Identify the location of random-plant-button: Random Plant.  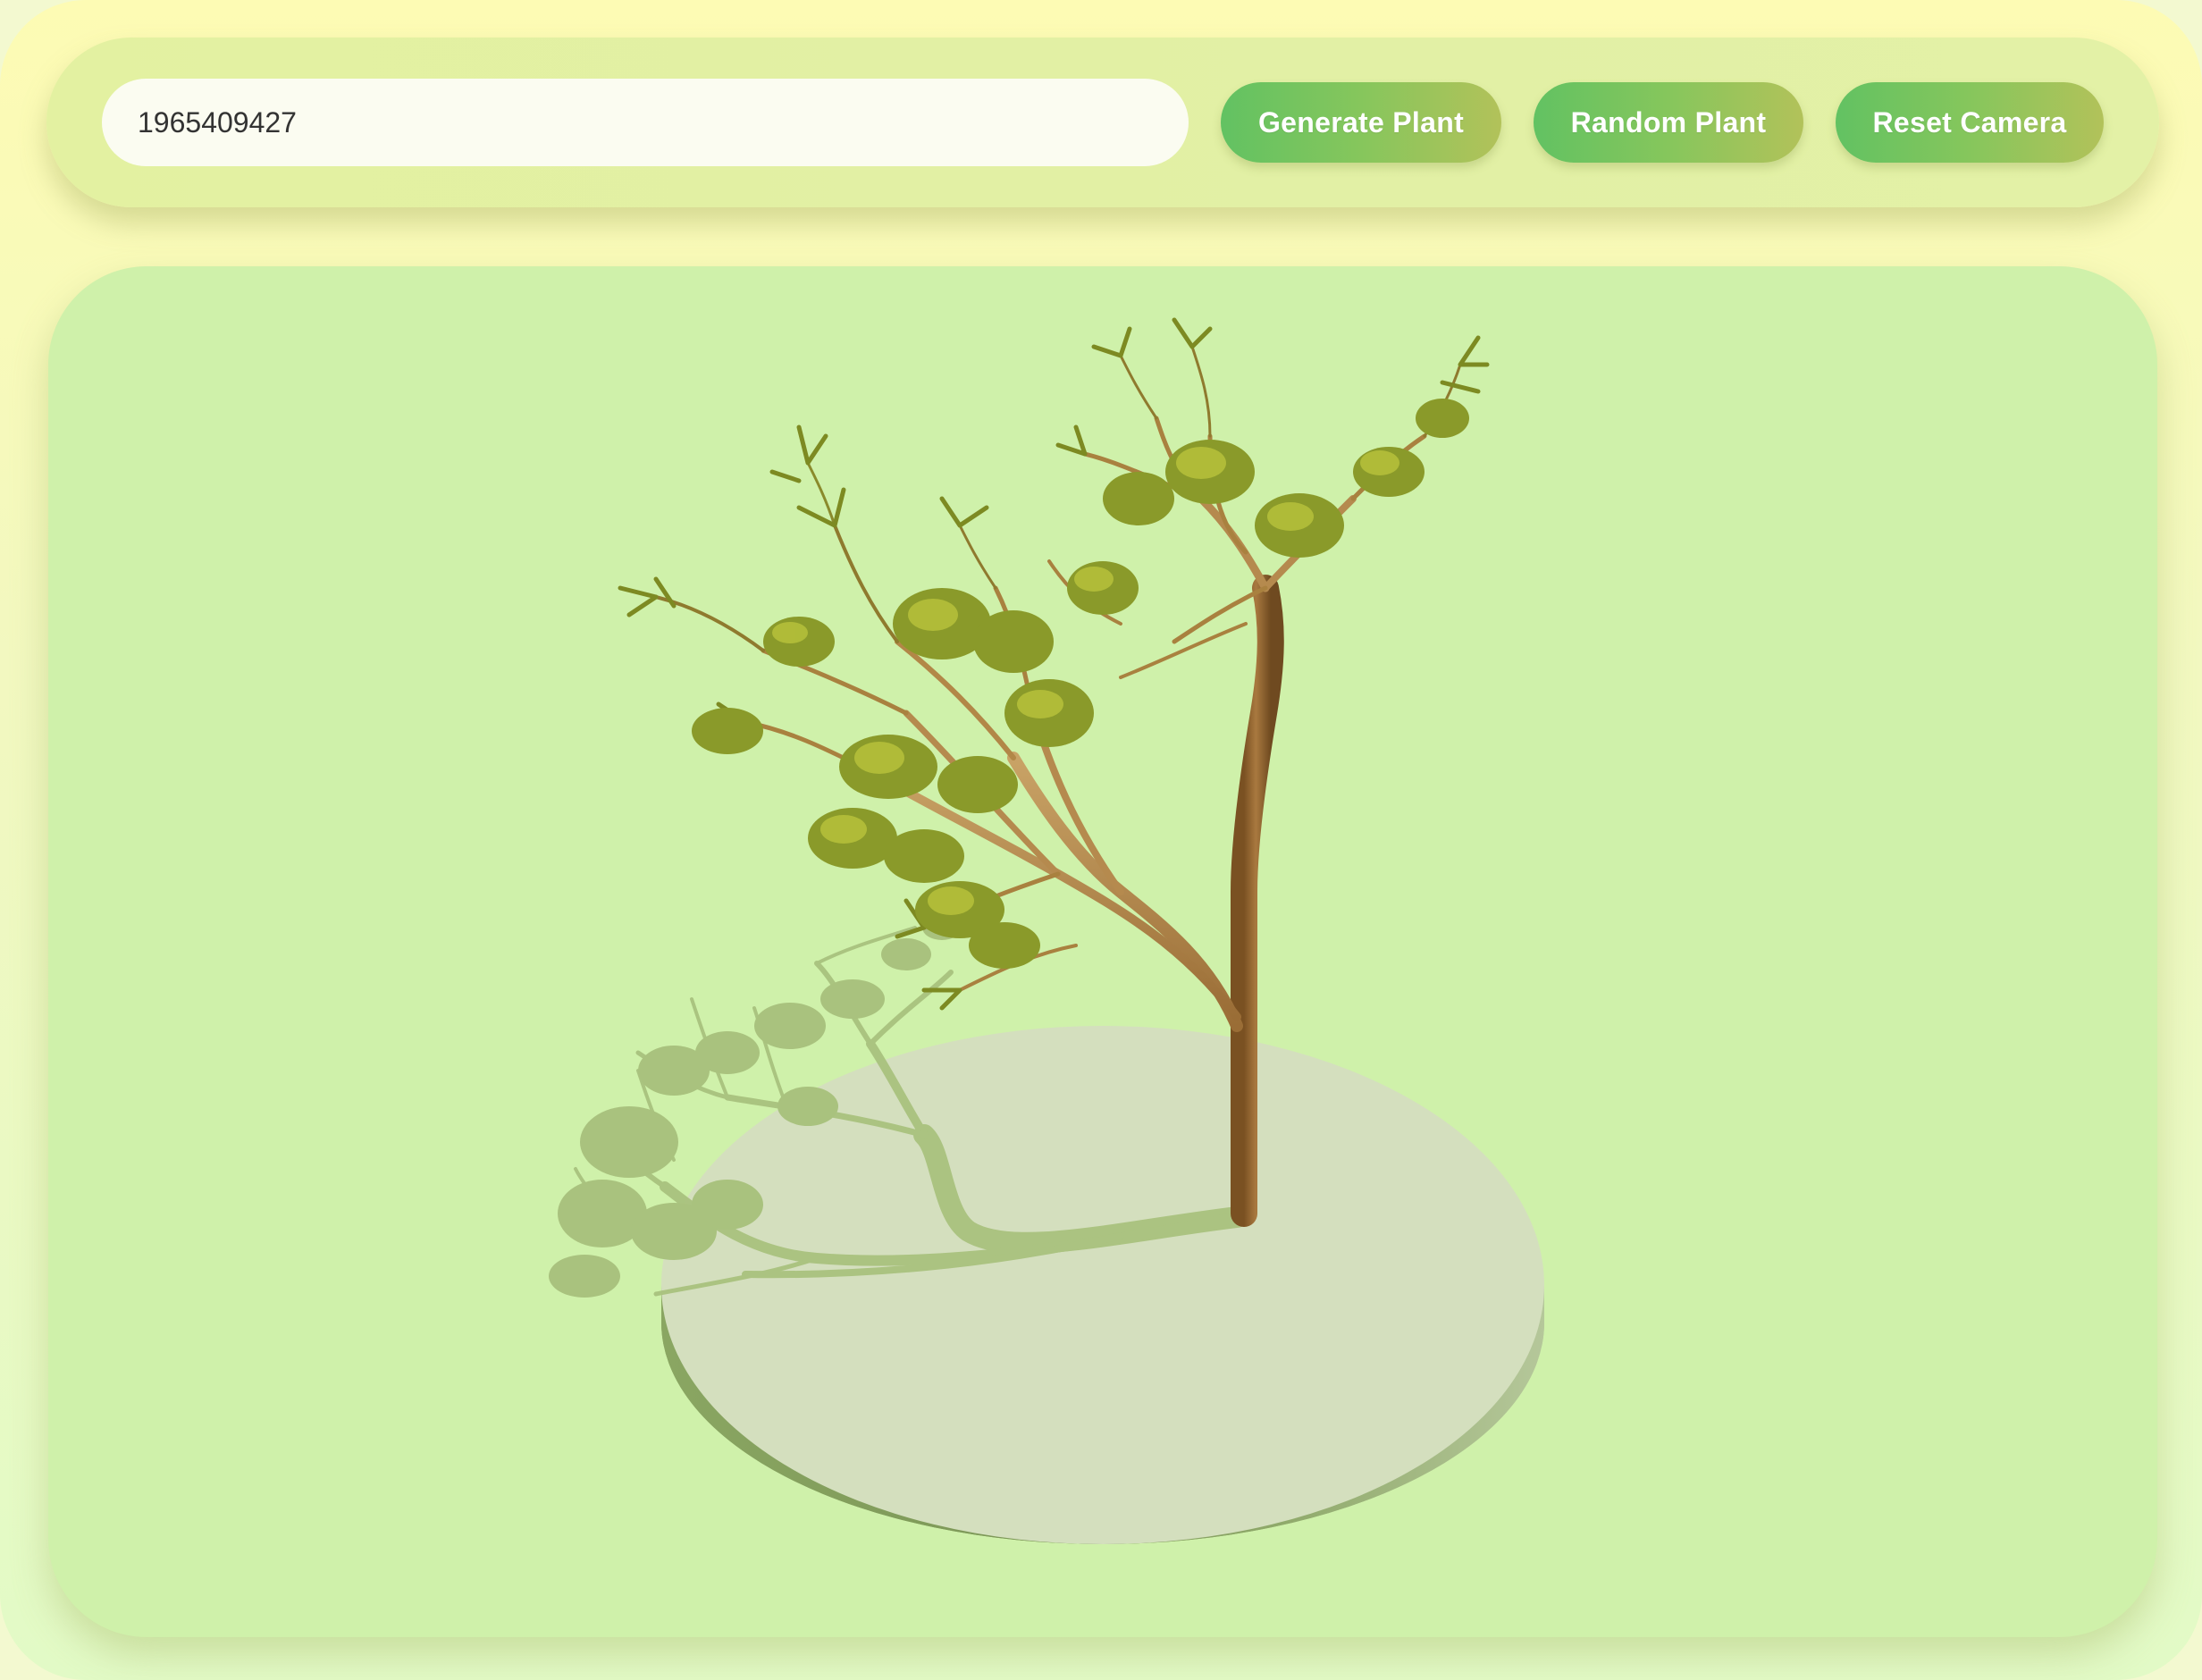
(1669, 122).